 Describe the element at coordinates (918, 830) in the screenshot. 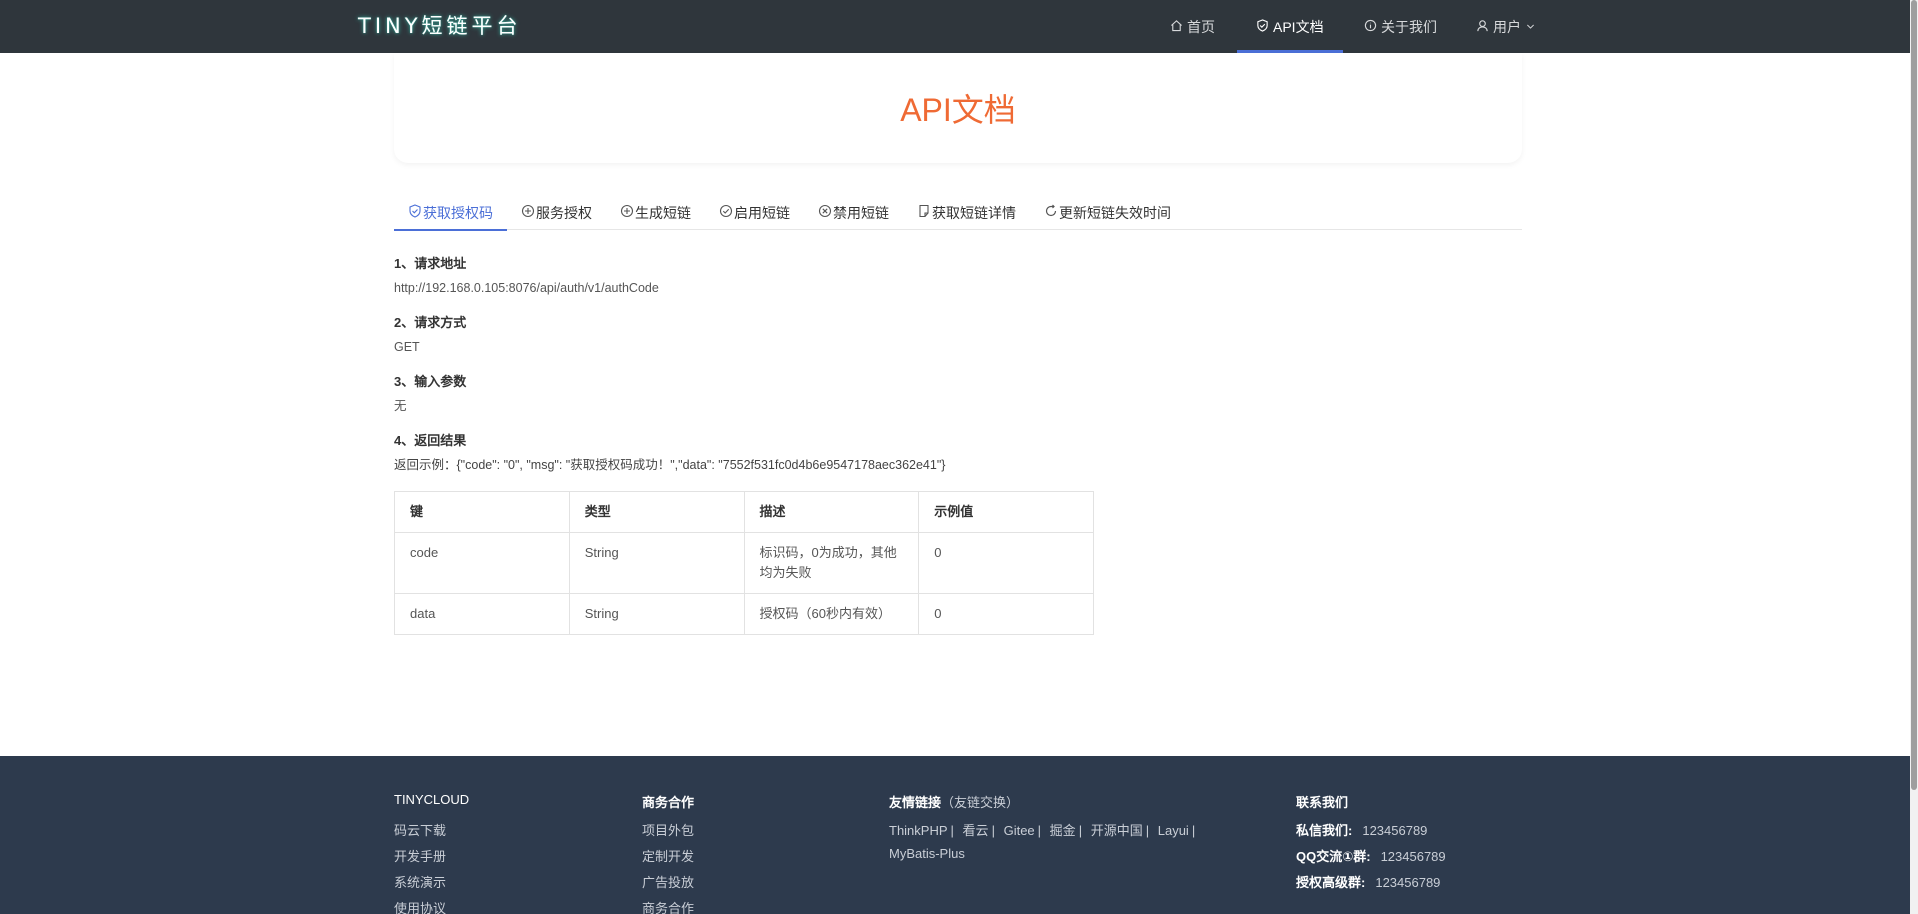

I see `friend-link: ThinkPHP` at that location.